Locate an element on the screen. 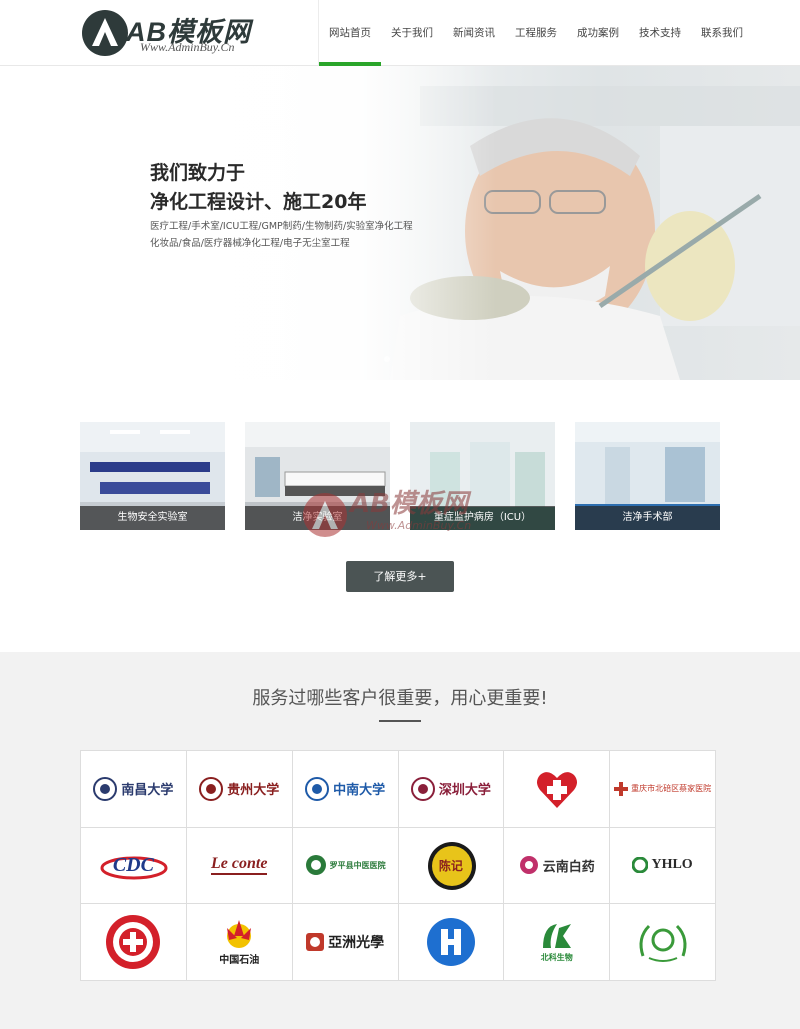 Image resolution: width=800 pixels, height=1029 pixels. client-logo: 云南白药 is located at coordinates (557, 866).